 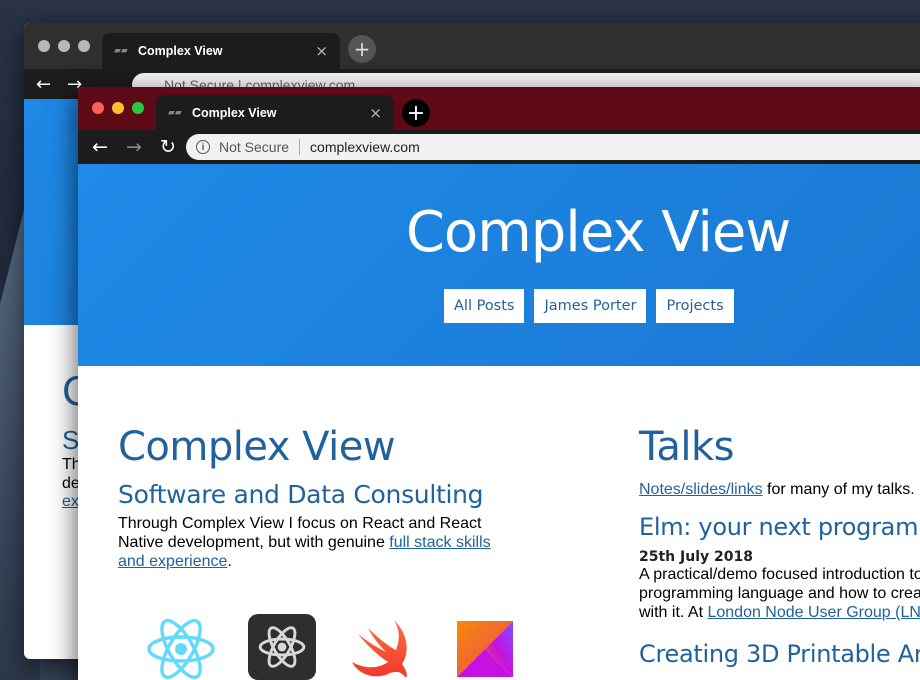 I want to click on intro-end: ., so click(x=229, y=561).